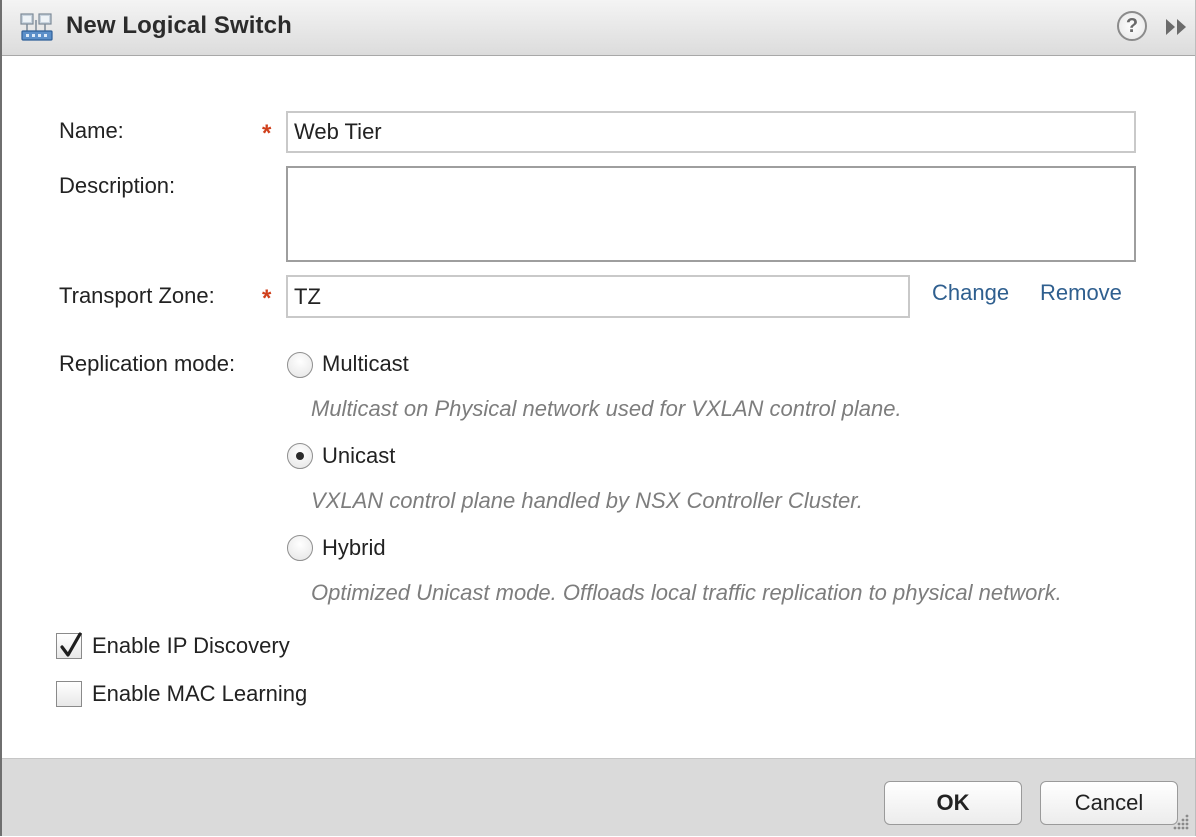 The height and width of the screenshot is (837, 1196). What do you see at coordinates (191, 646) in the screenshot?
I see `enable-ip-discovery-label: Enable IP Discovery` at bounding box center [191, 646].